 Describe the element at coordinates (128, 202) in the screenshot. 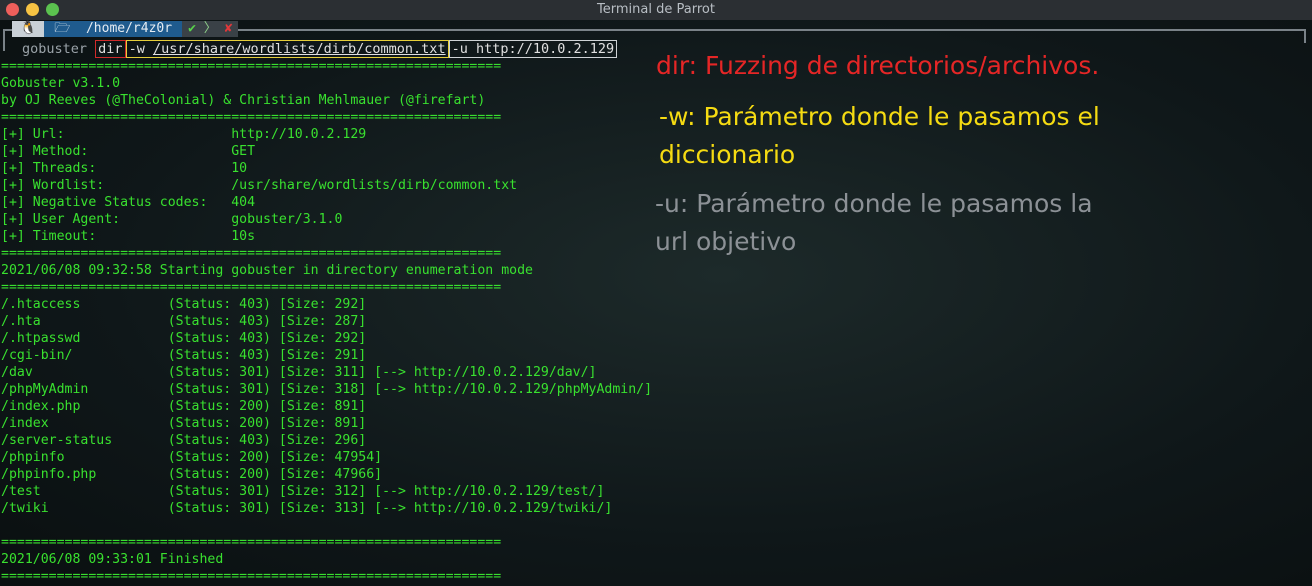

I see `output-line: [+] Negative Status codes: 404` at that location.